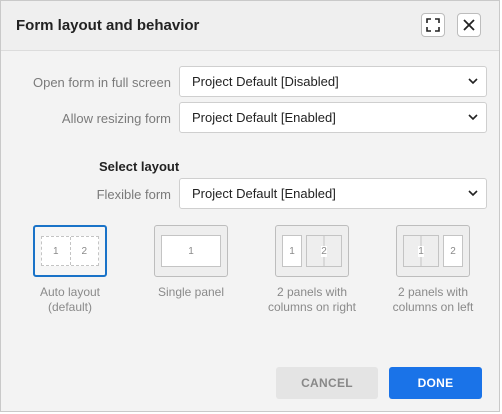  I want to click on layout-label: 2 panels with columns on right, so click(312, 299).